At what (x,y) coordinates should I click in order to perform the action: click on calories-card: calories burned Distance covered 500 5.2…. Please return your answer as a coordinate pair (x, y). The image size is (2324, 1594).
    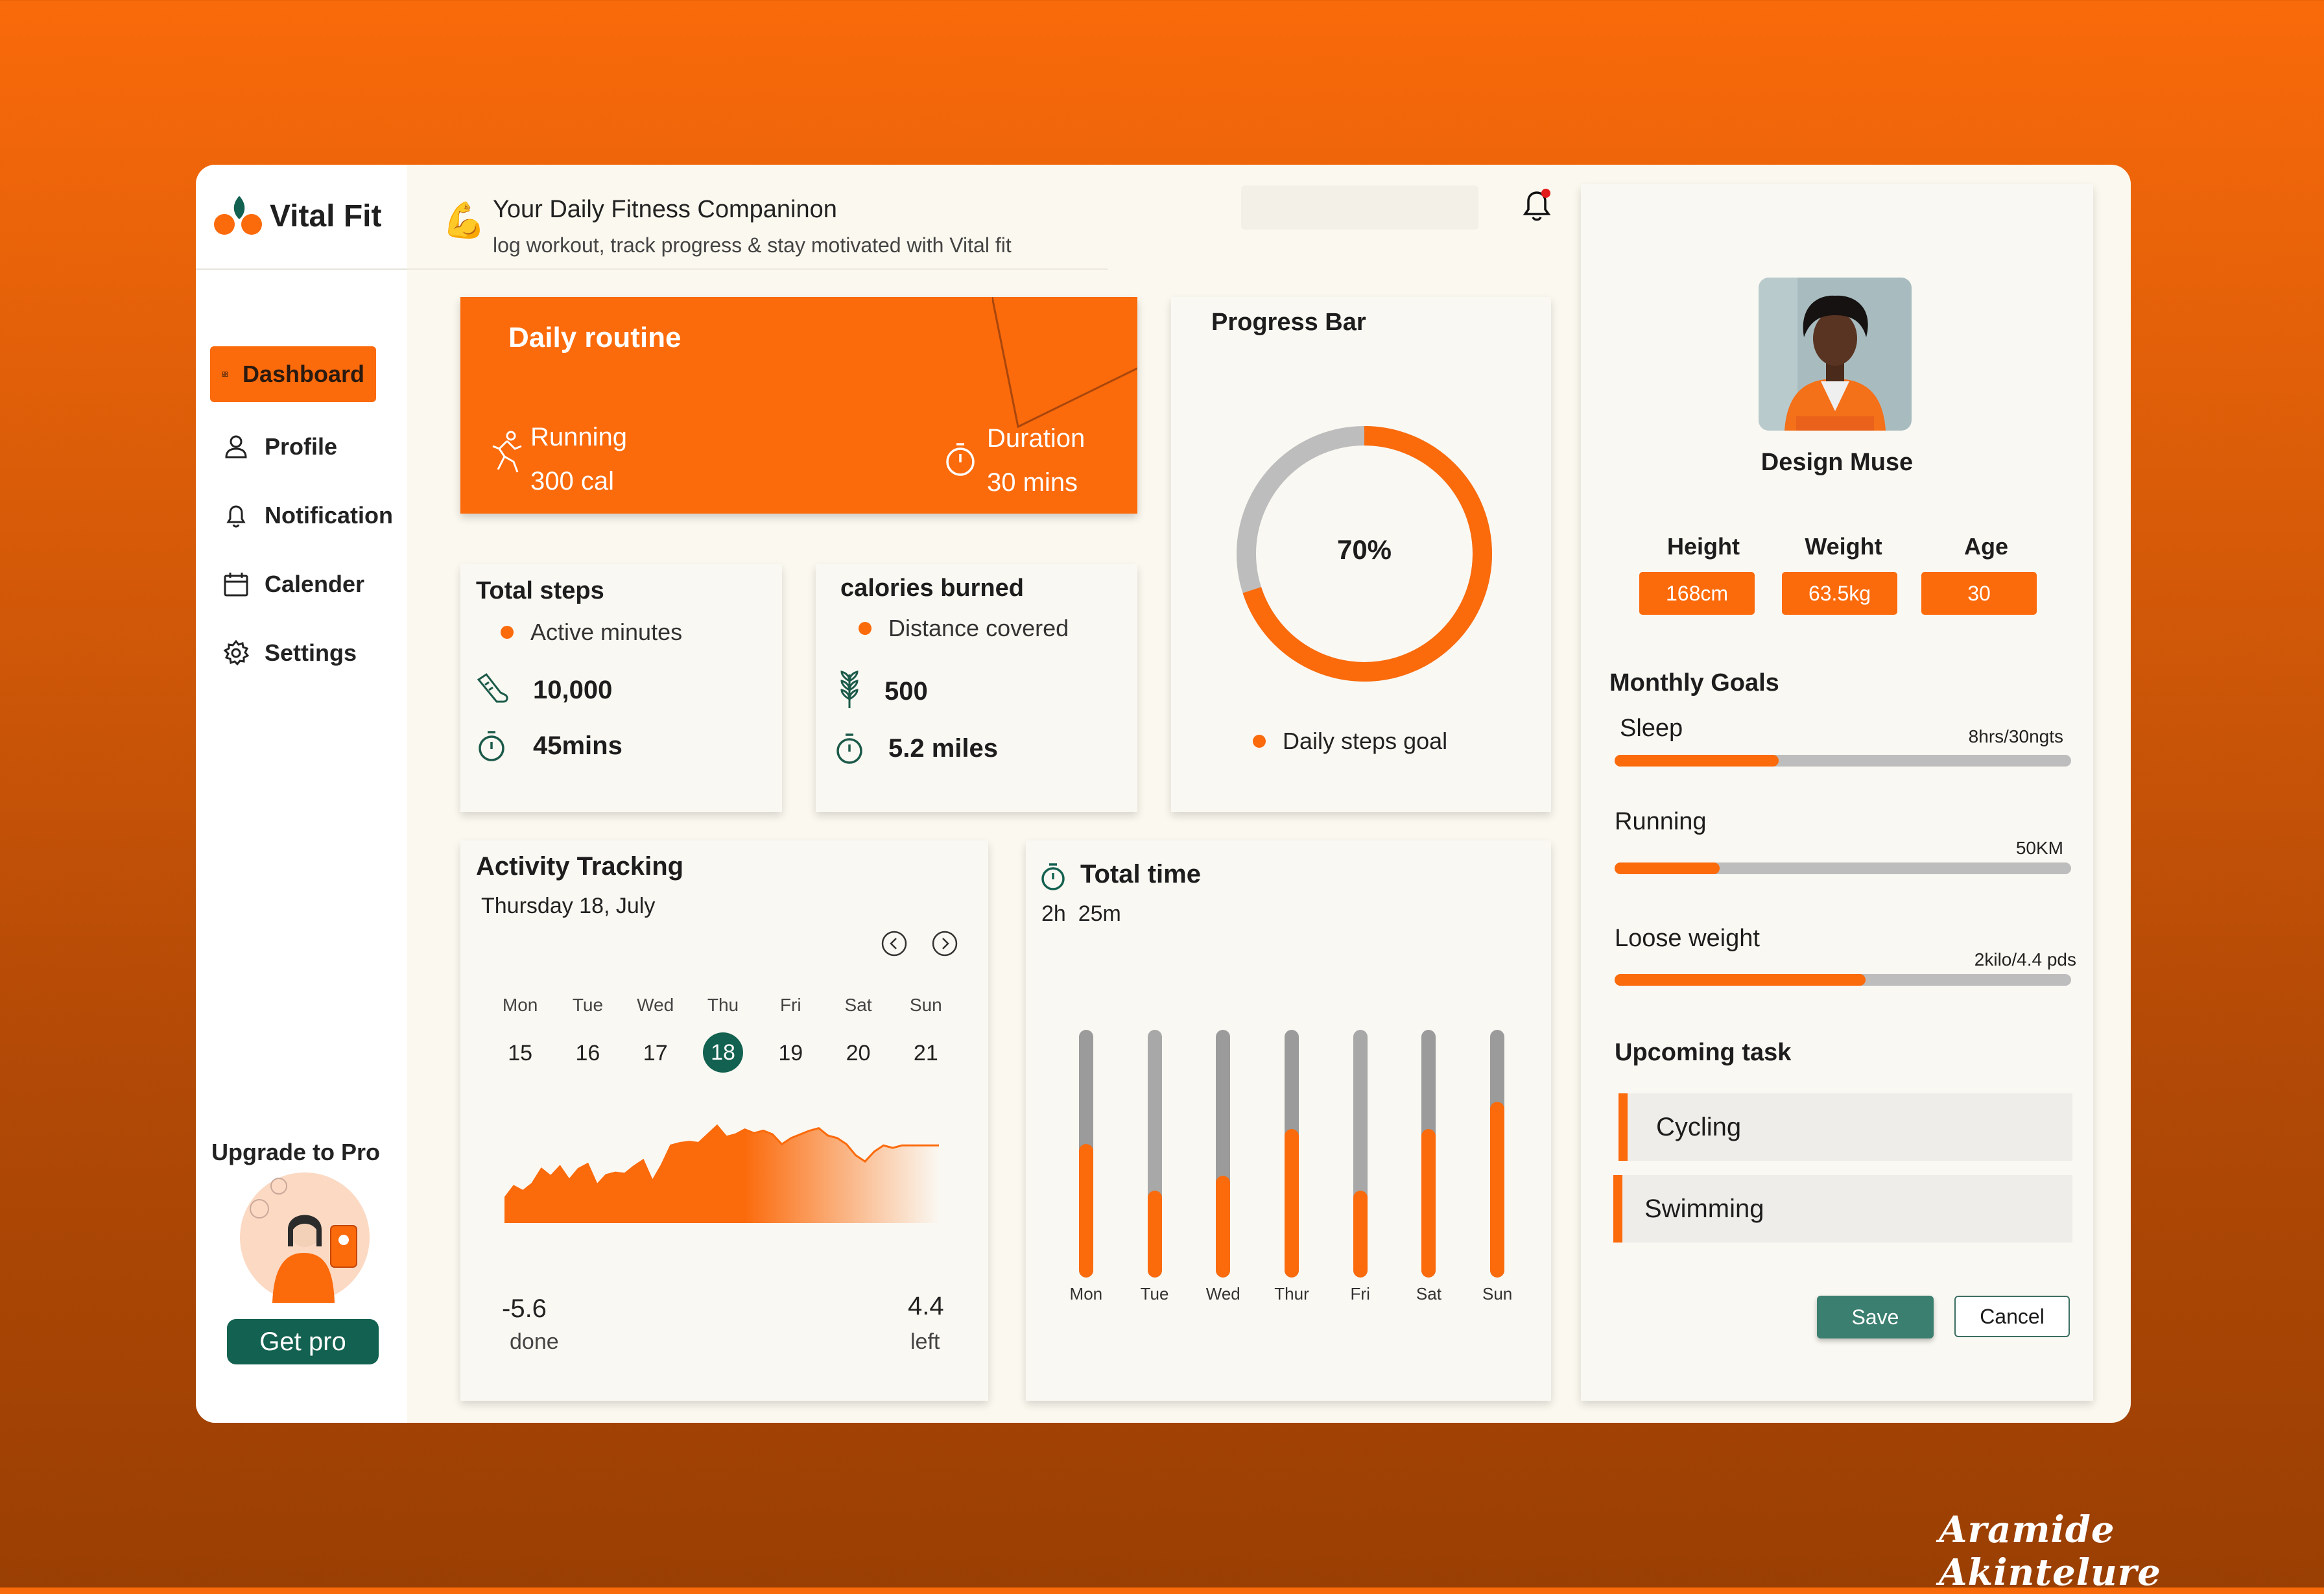
    Looking at the image, I should click on (976, 688).